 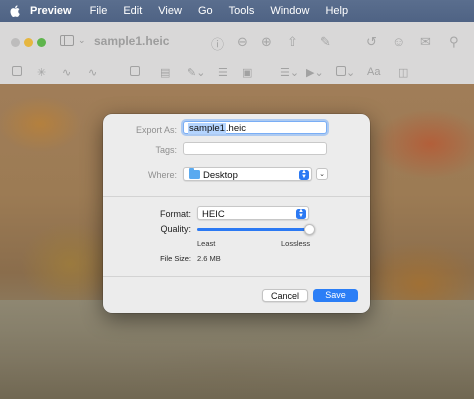 What do you see at coordinates (175, 214) in the screenshot?
I see `format-label: Format:` at bounding box center [175, 214].